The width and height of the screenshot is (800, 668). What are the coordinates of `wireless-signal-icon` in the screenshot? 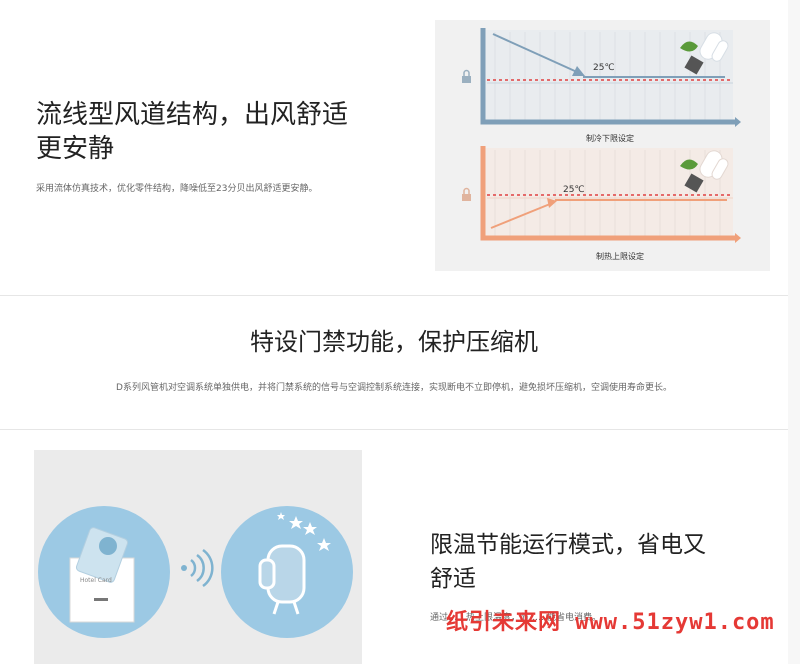 It's located at (197, 568).